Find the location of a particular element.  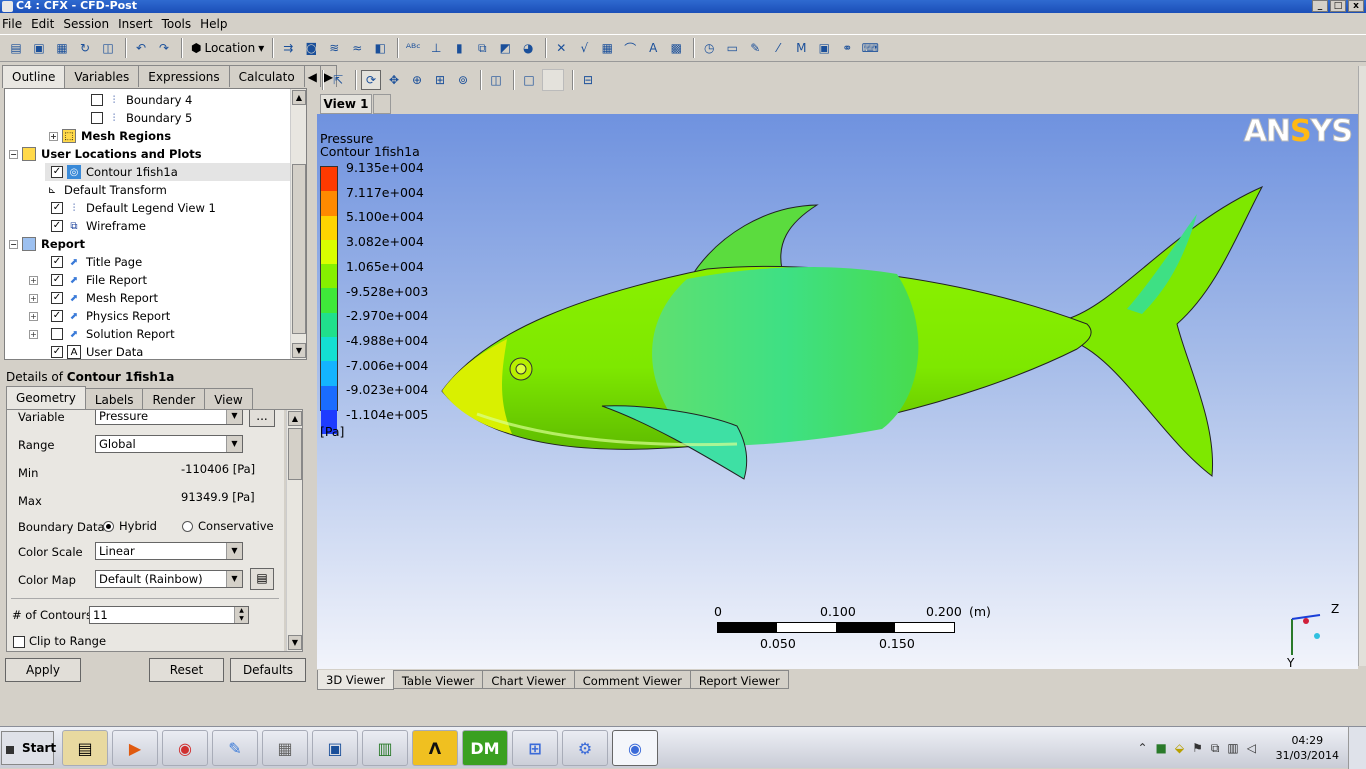

variable-select: Pressure ▼ is located at coordinates (169, 417).